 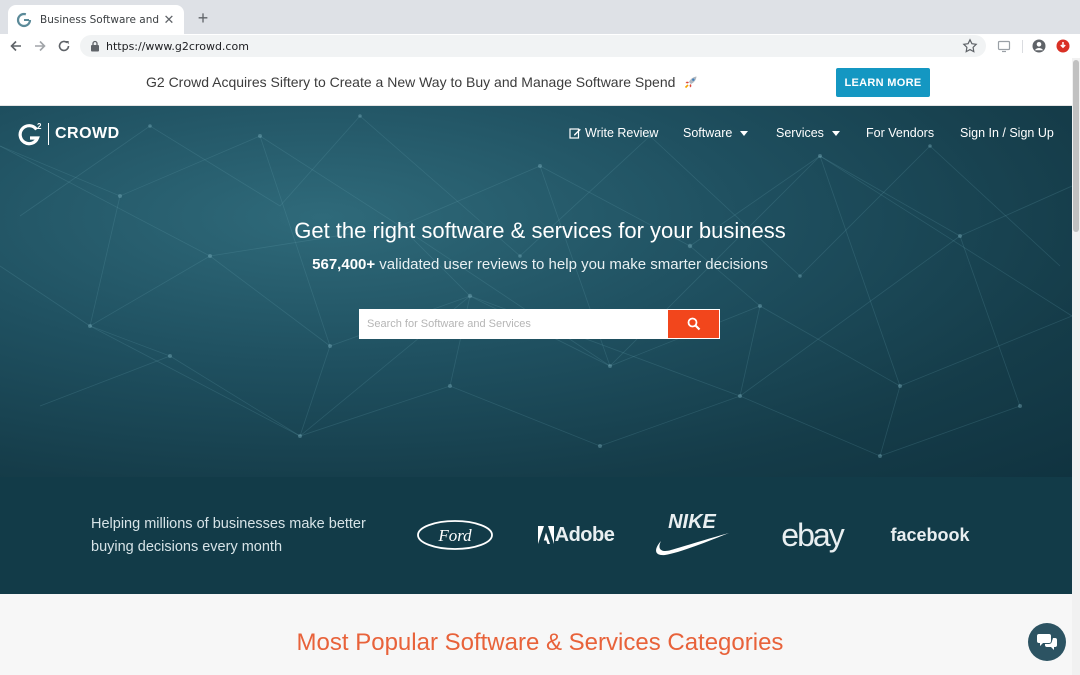 I want to click on nike-swoosh-icon, so click(x=692, y=544).